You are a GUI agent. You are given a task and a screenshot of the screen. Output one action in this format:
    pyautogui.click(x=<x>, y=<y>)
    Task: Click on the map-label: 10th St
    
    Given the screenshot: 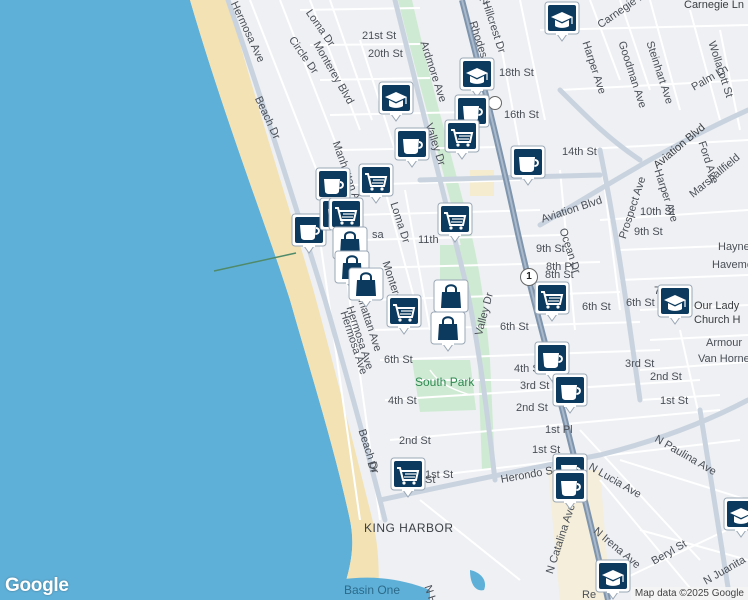 What is the action you would take?
    pyautogui.click(x=657, y=212)
    